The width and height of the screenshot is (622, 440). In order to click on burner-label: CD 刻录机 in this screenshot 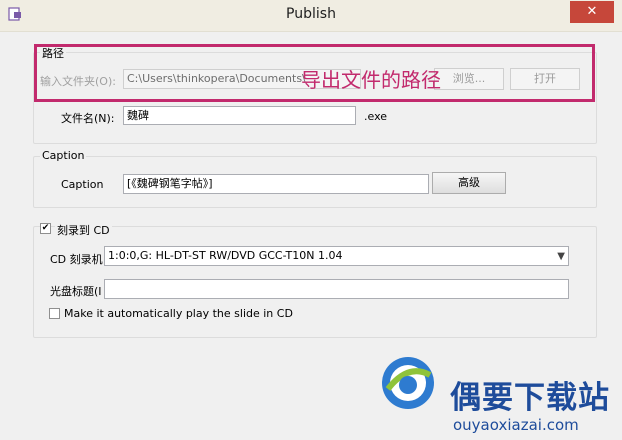, I will do `click(76, 259)`.